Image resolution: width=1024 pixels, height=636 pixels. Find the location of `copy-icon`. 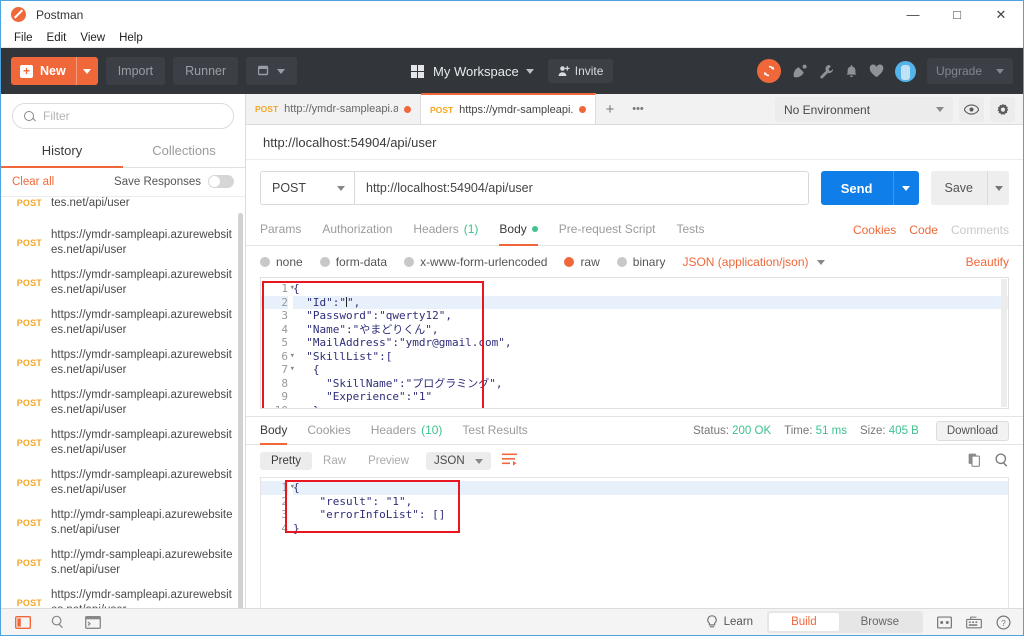

copy-icon is located at coordinates (974, 461).